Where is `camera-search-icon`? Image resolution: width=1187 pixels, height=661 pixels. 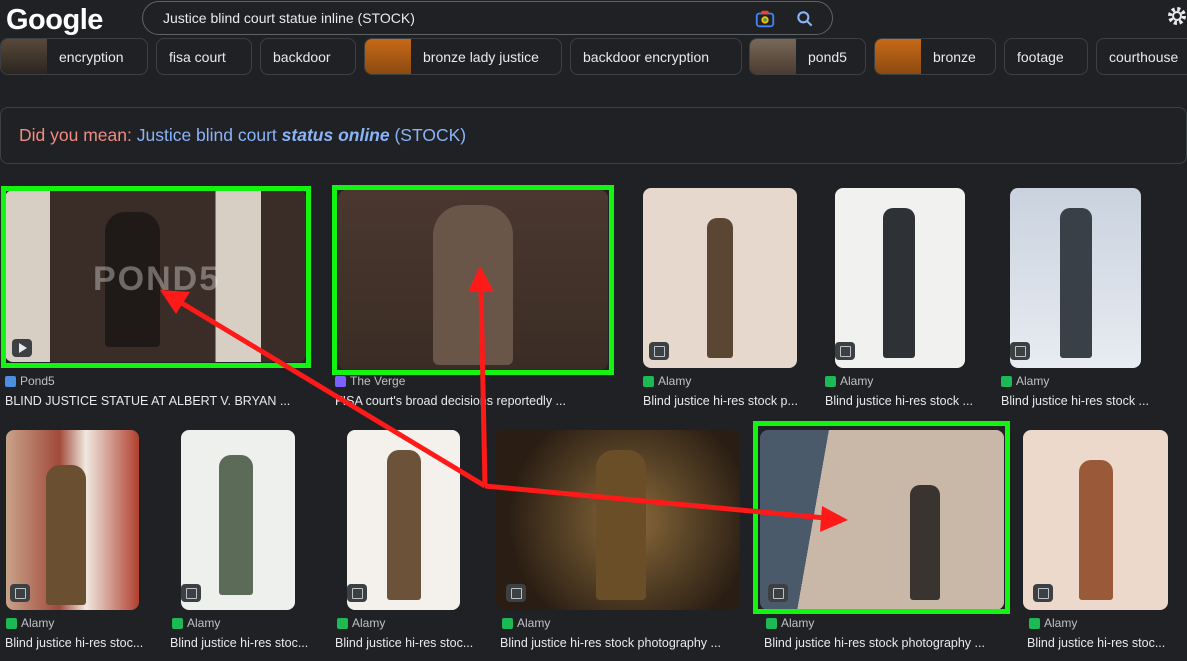
camera-search-icon is located at coordinates (765, 19).